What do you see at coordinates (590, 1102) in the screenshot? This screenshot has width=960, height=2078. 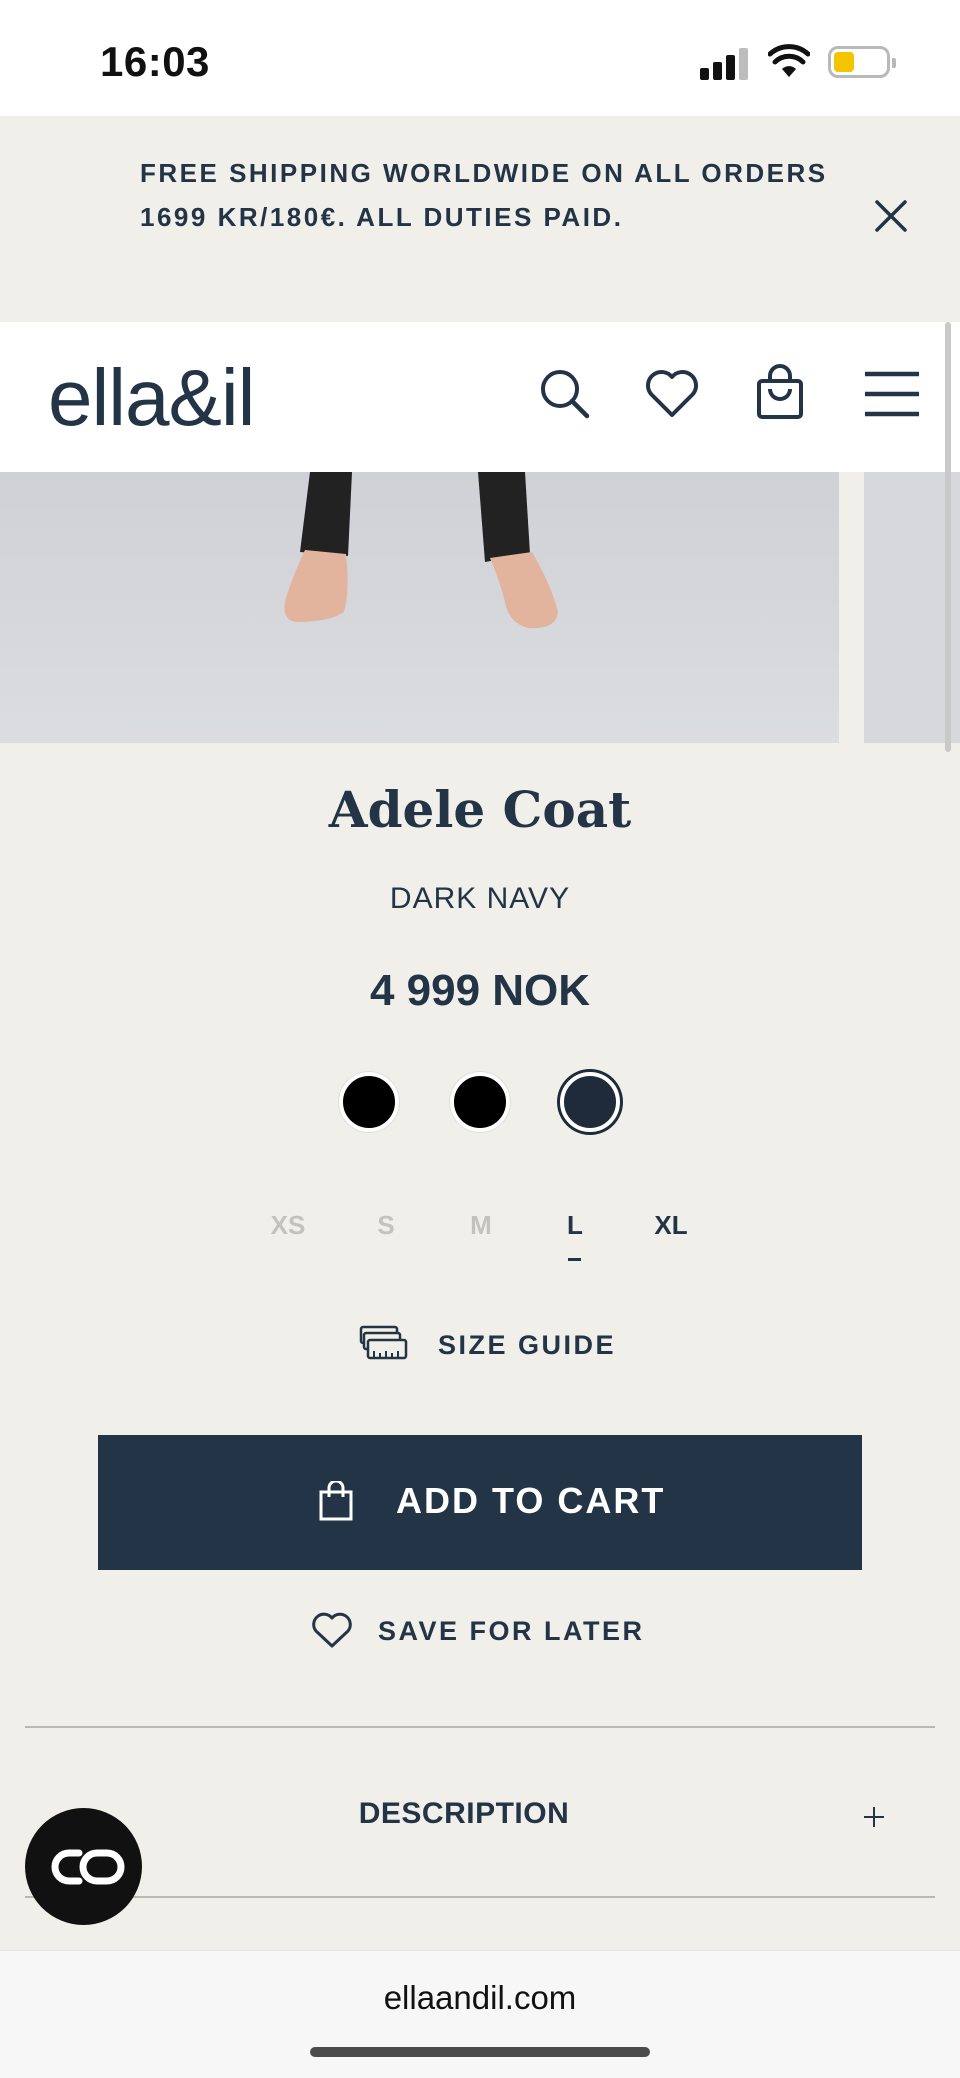 I see `color-swatch-selected` at bounding box center [590, 1102].